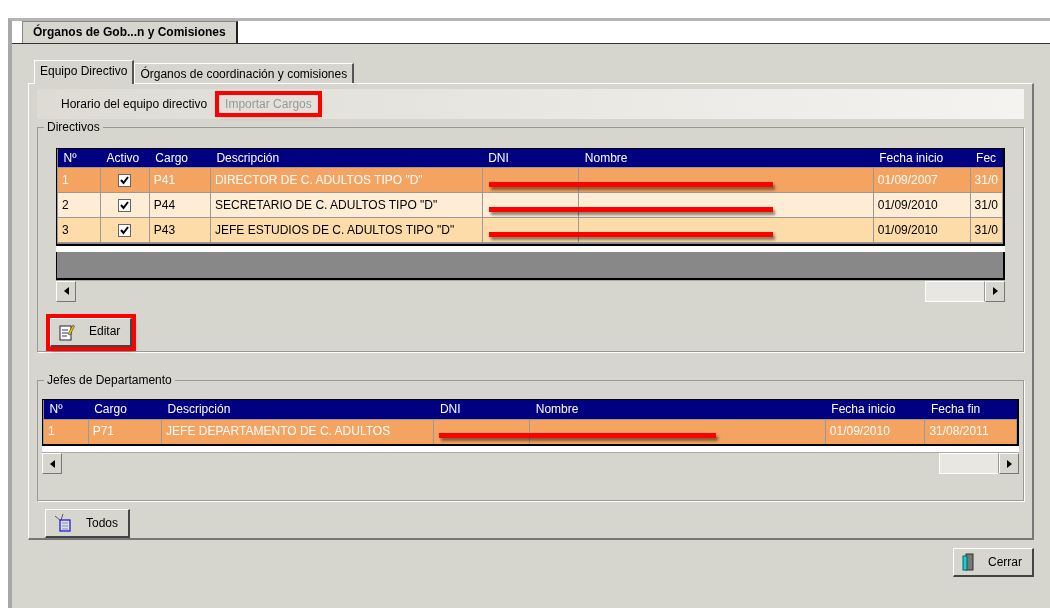 This screenshot has width=1050, height=608. What do you see at coordinates (130, 32) in the screenshot?
I see `window-tab: Órganos de Gob...n y Comisiones` at bounding box center [130, 32].